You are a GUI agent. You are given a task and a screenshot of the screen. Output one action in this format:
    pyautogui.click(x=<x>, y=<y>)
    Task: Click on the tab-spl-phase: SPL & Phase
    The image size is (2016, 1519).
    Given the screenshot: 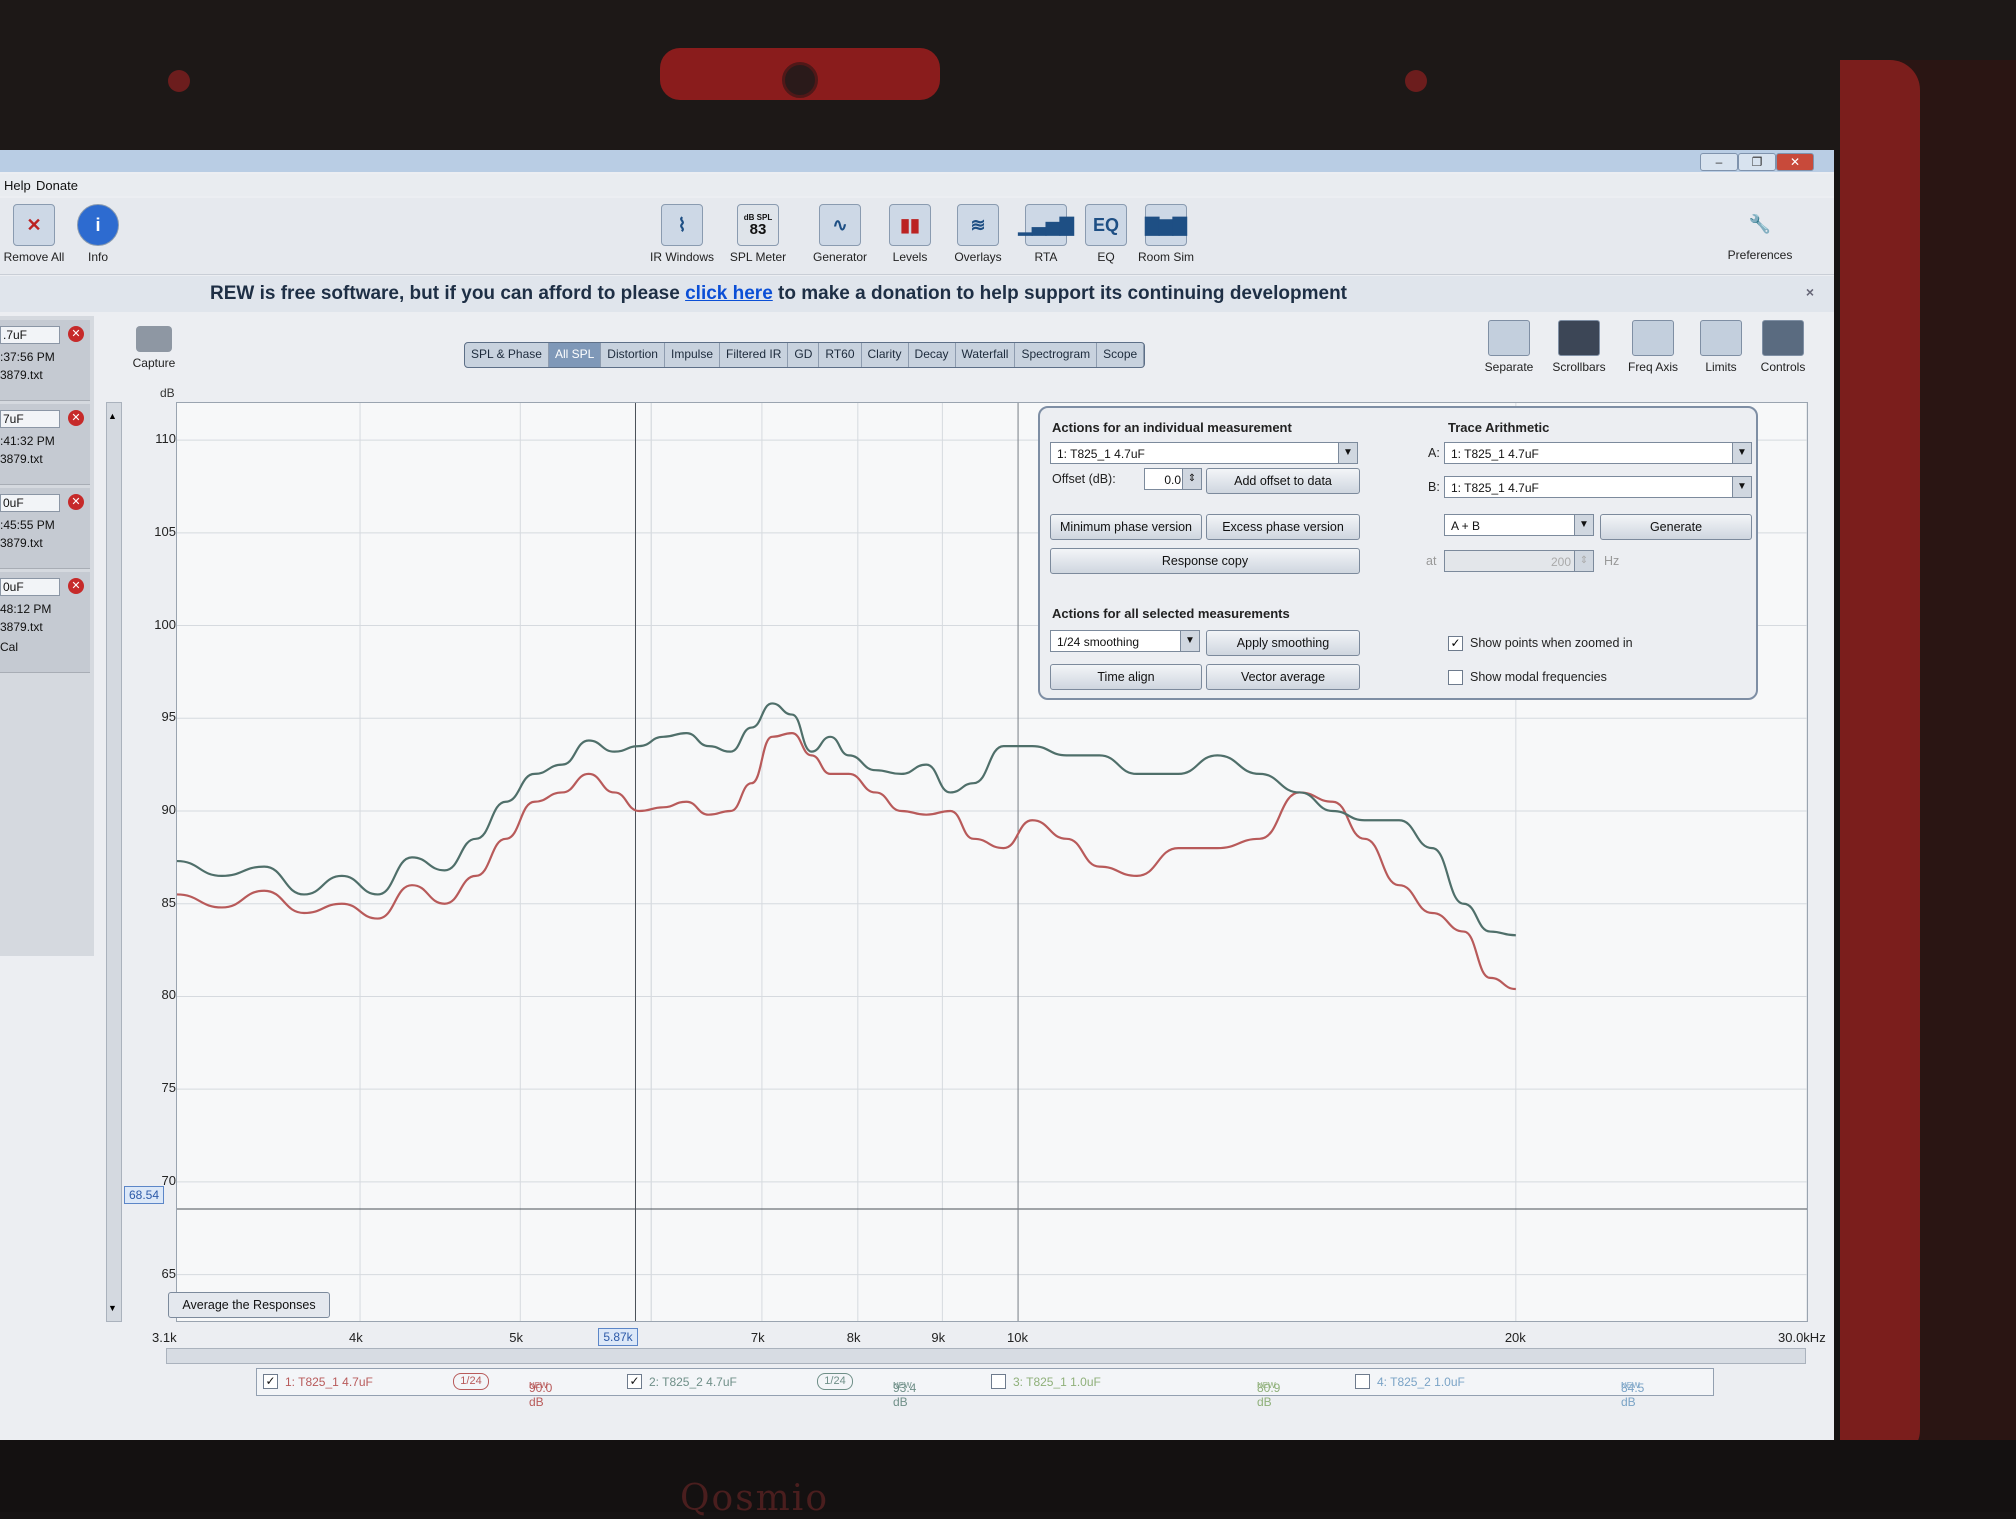 What is the action you would take?
    pyautogui.click(x=507, y=355)
    